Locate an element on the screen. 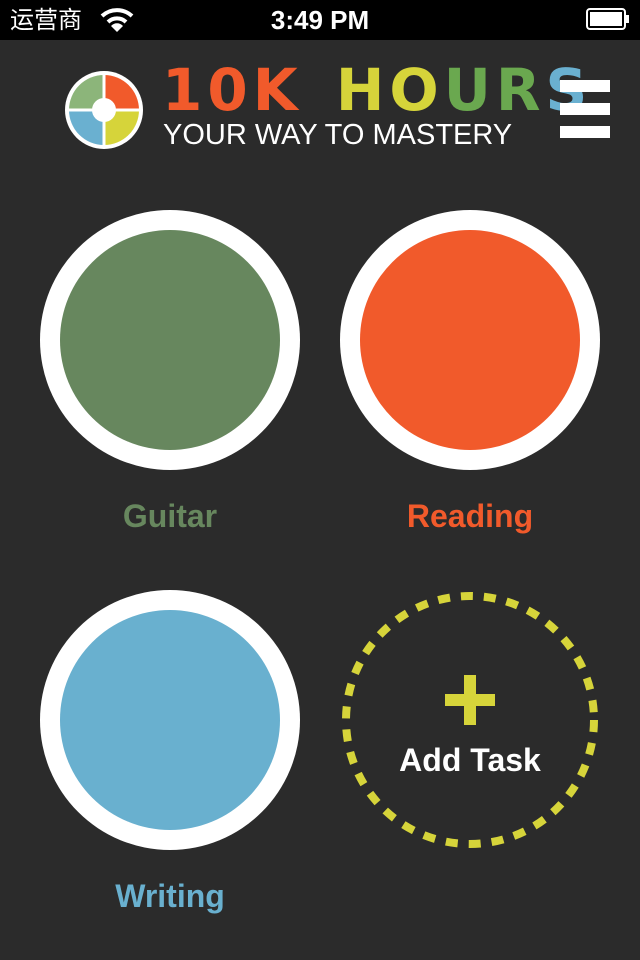 This screenshot has width=640, height=960. task-writing-circle is located at coordinates (170, 720).